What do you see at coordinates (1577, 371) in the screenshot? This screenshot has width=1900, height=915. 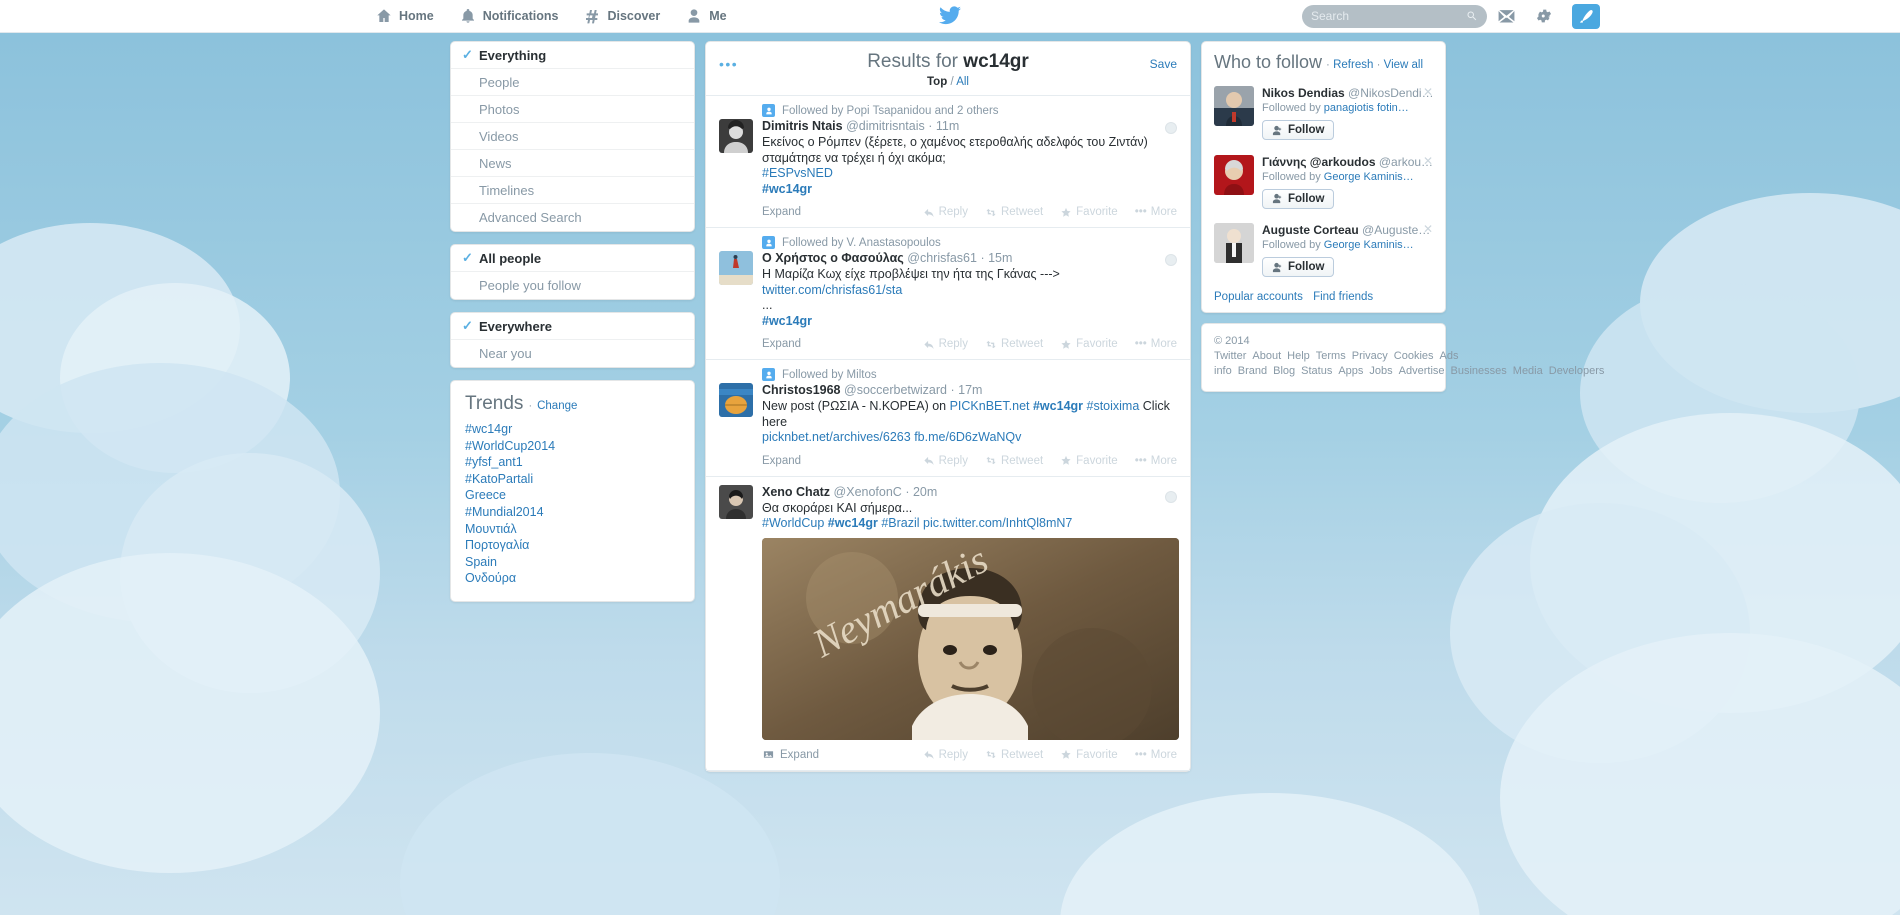 I see `footer-link-developers: Developers` at bounding box center [1577, 371].